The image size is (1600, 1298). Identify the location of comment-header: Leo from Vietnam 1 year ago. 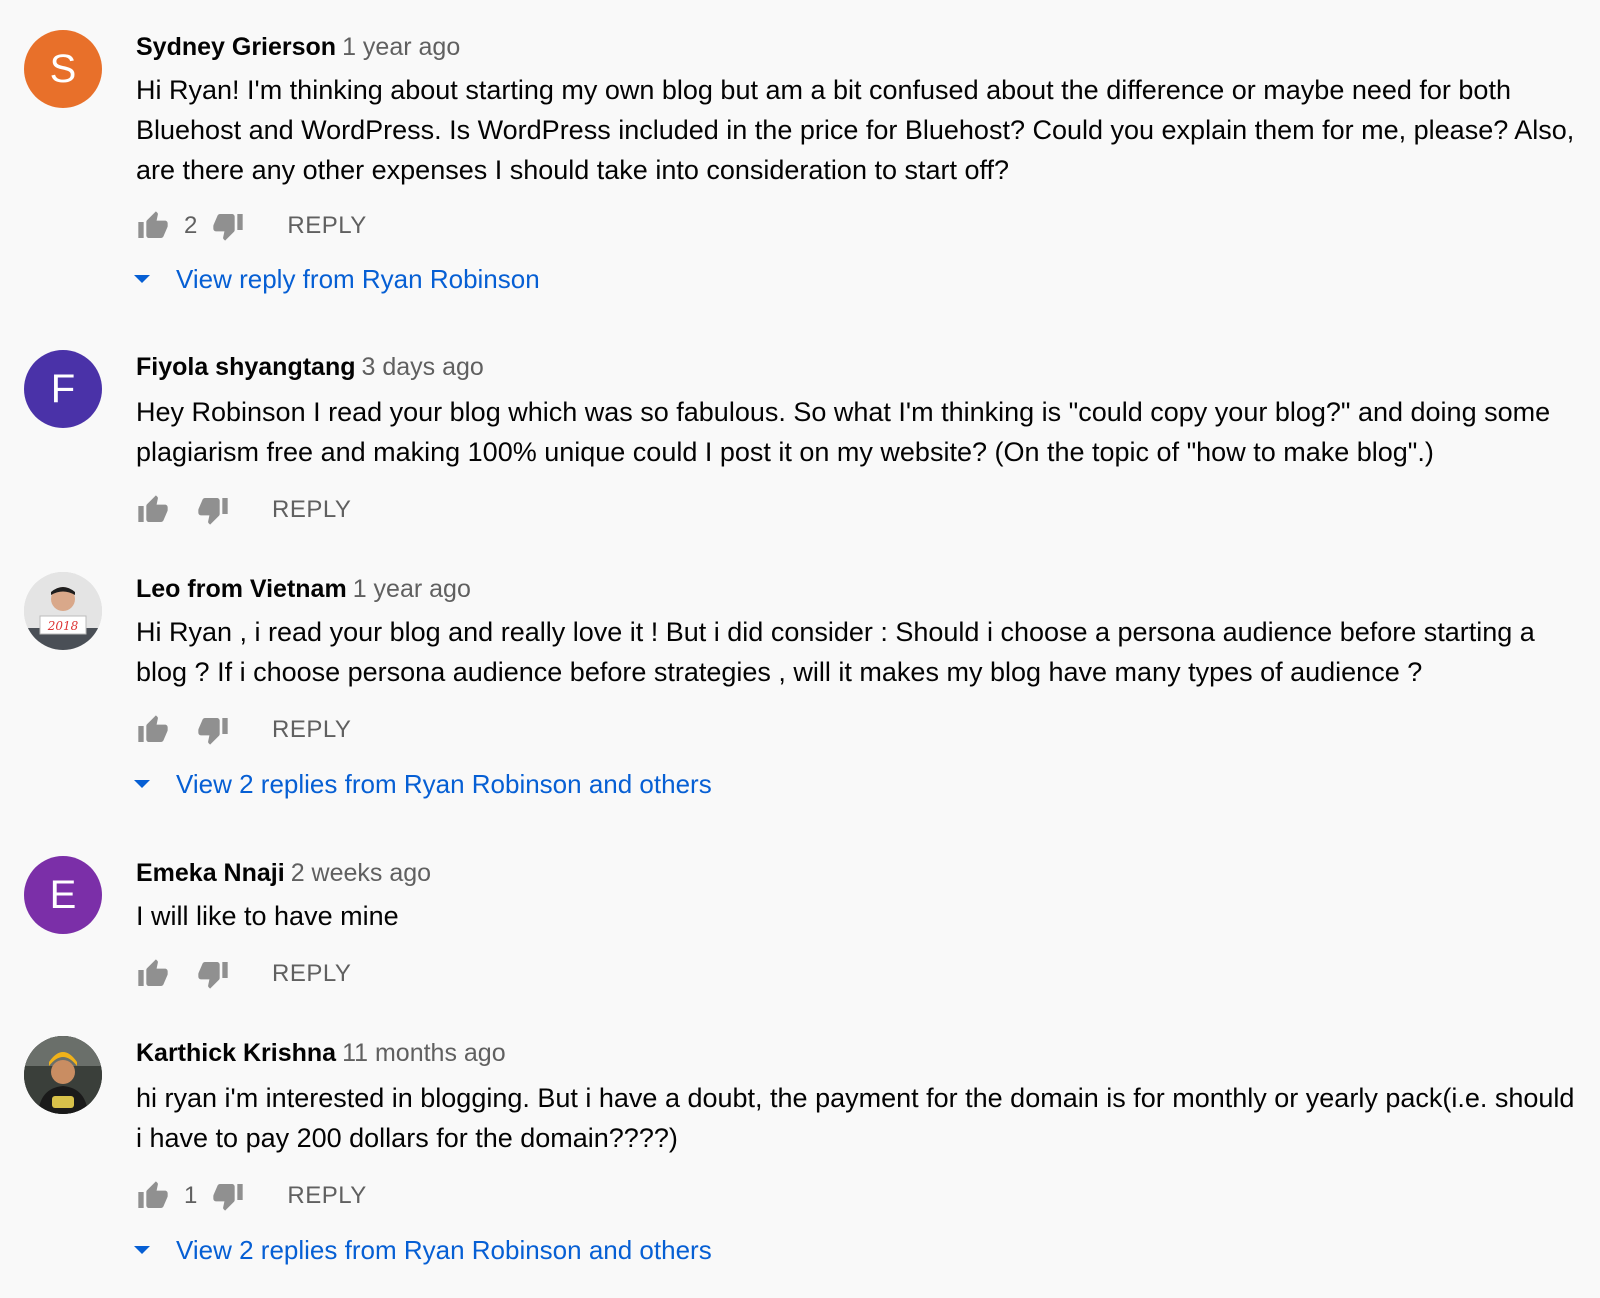
(303, 589).